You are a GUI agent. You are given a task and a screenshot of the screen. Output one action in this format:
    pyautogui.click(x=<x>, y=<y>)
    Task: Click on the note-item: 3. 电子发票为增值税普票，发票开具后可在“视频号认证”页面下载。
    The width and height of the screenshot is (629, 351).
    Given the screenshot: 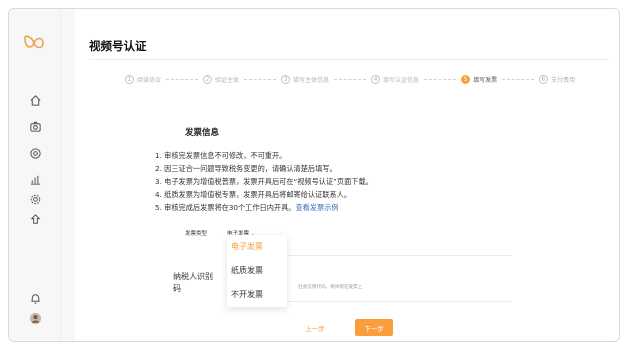 What is the action you would take?
    pyautogui.click(x=264, y=181)
    